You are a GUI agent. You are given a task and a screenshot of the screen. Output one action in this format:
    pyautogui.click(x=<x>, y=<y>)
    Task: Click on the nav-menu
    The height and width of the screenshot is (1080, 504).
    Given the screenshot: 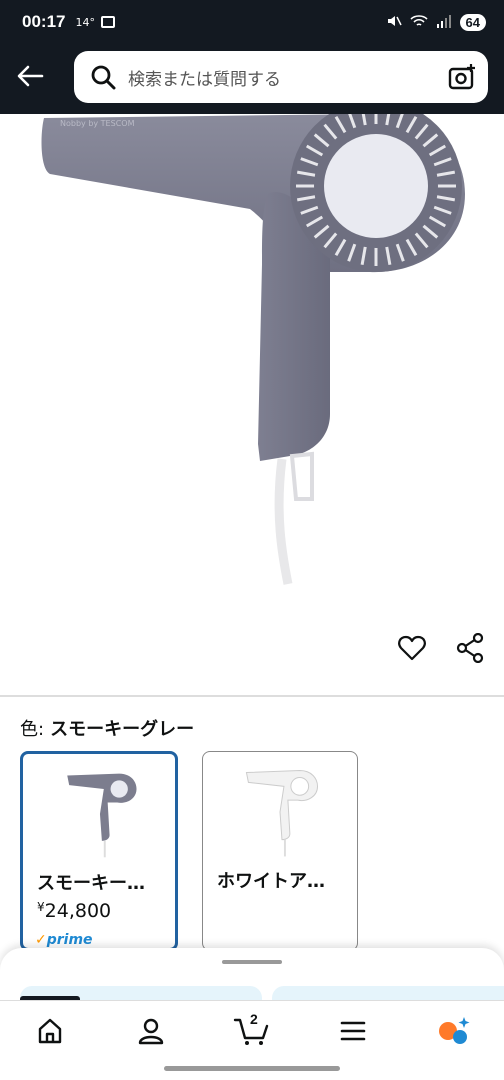 What is the action you would take?
    pyautogui.click(x=352, y=1030)
    